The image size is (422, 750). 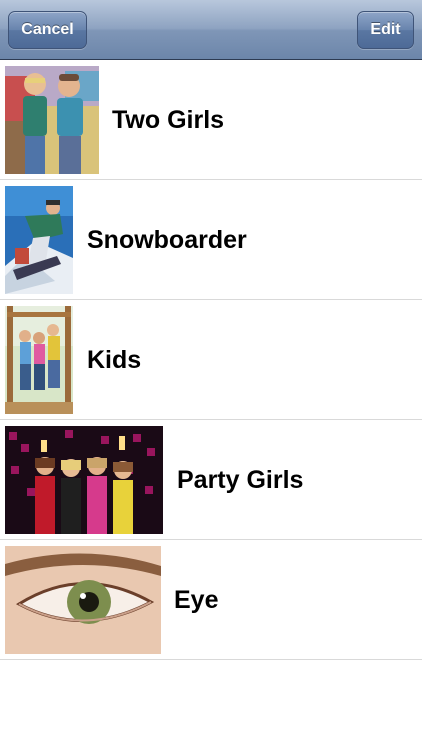 What do you see at coordinates (47, 30) in the screenshot?
I see `cancel-button: Cancel` at bounding box center [47, 30].